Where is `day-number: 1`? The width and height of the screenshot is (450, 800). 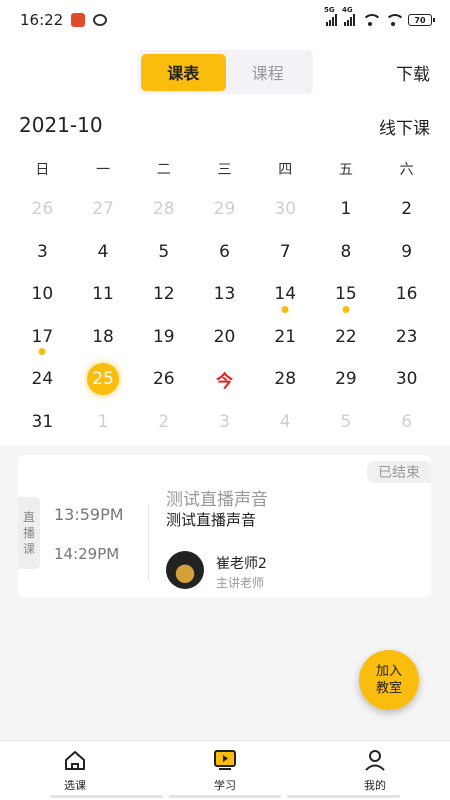
day-number: 1 is located at coordinates (103, 421).